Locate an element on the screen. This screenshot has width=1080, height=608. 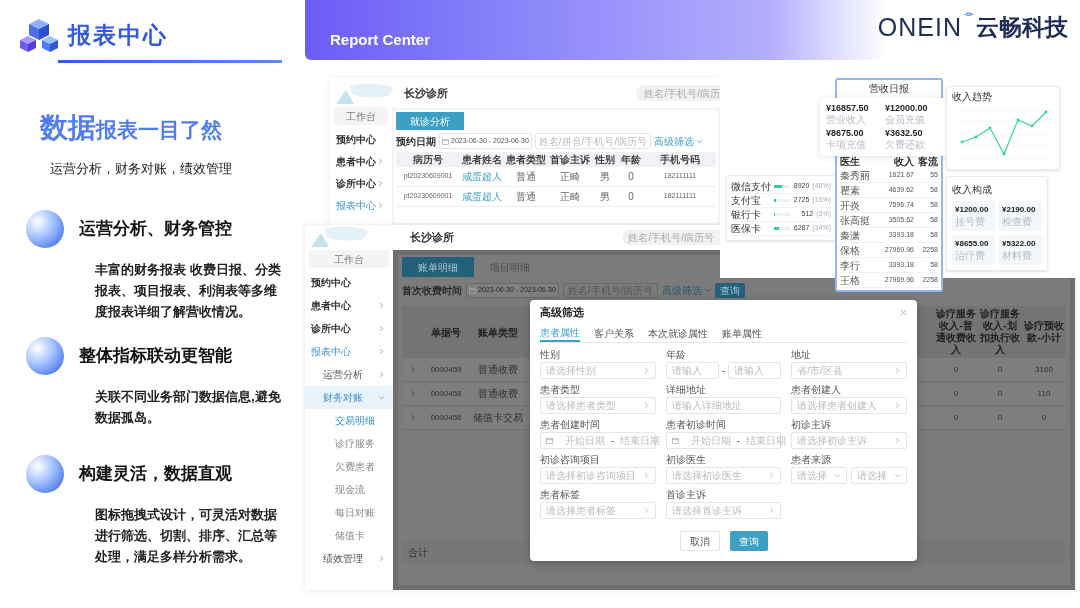
column-header: 单据号 is located at coordinates (446, 332).